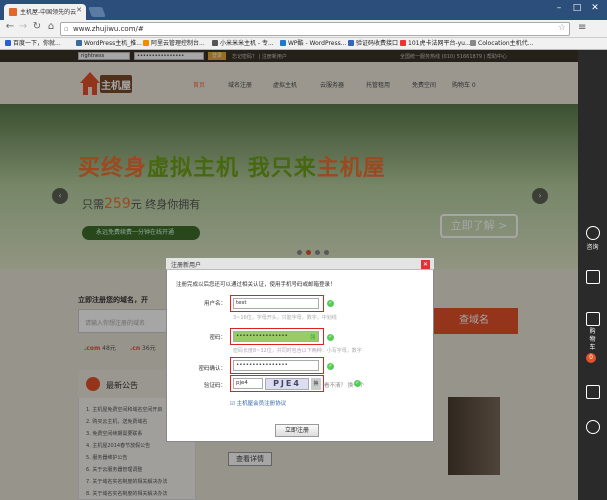  Describe the element at coordinates (285, 318) in the screenshot. I see `username-hint: 3~16位，字母开头，只能字母，数字，中划线` at that location.